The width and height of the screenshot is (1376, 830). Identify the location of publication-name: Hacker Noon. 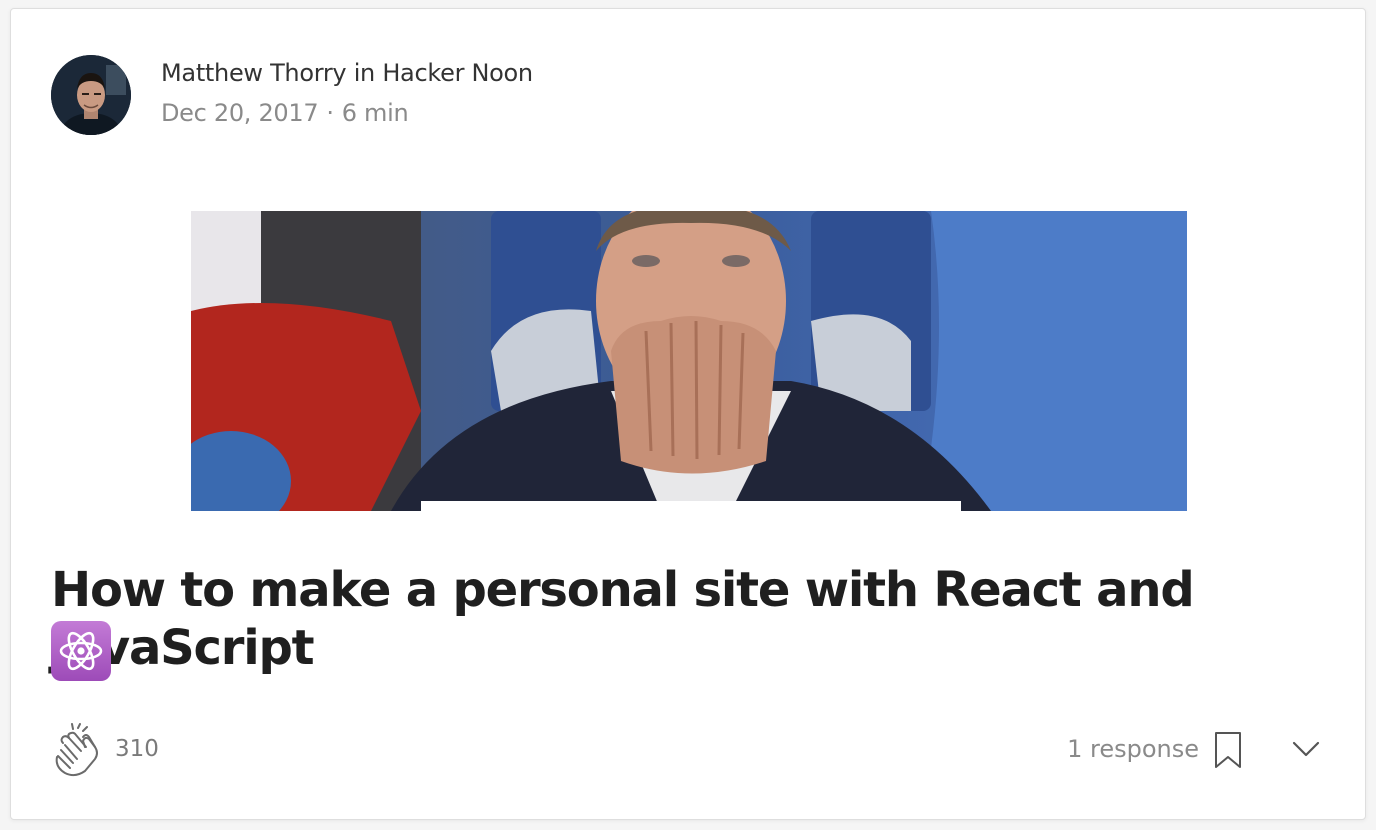
(457, 73).